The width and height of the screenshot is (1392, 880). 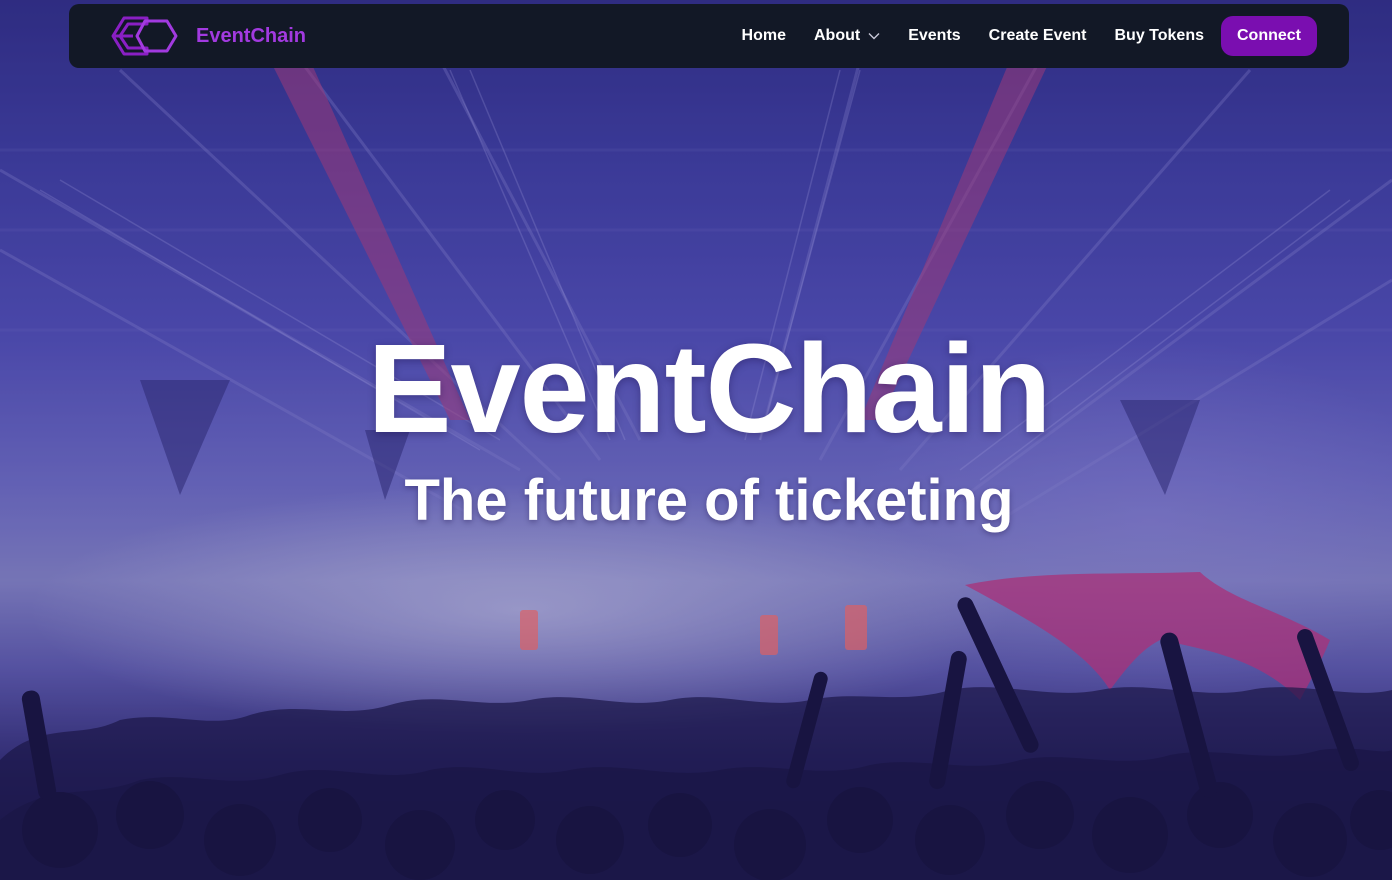 What do you see at coordinates (764, 36) in the screenshot?
I see `nav-link-home: Home` at bounding box center [764, 36].